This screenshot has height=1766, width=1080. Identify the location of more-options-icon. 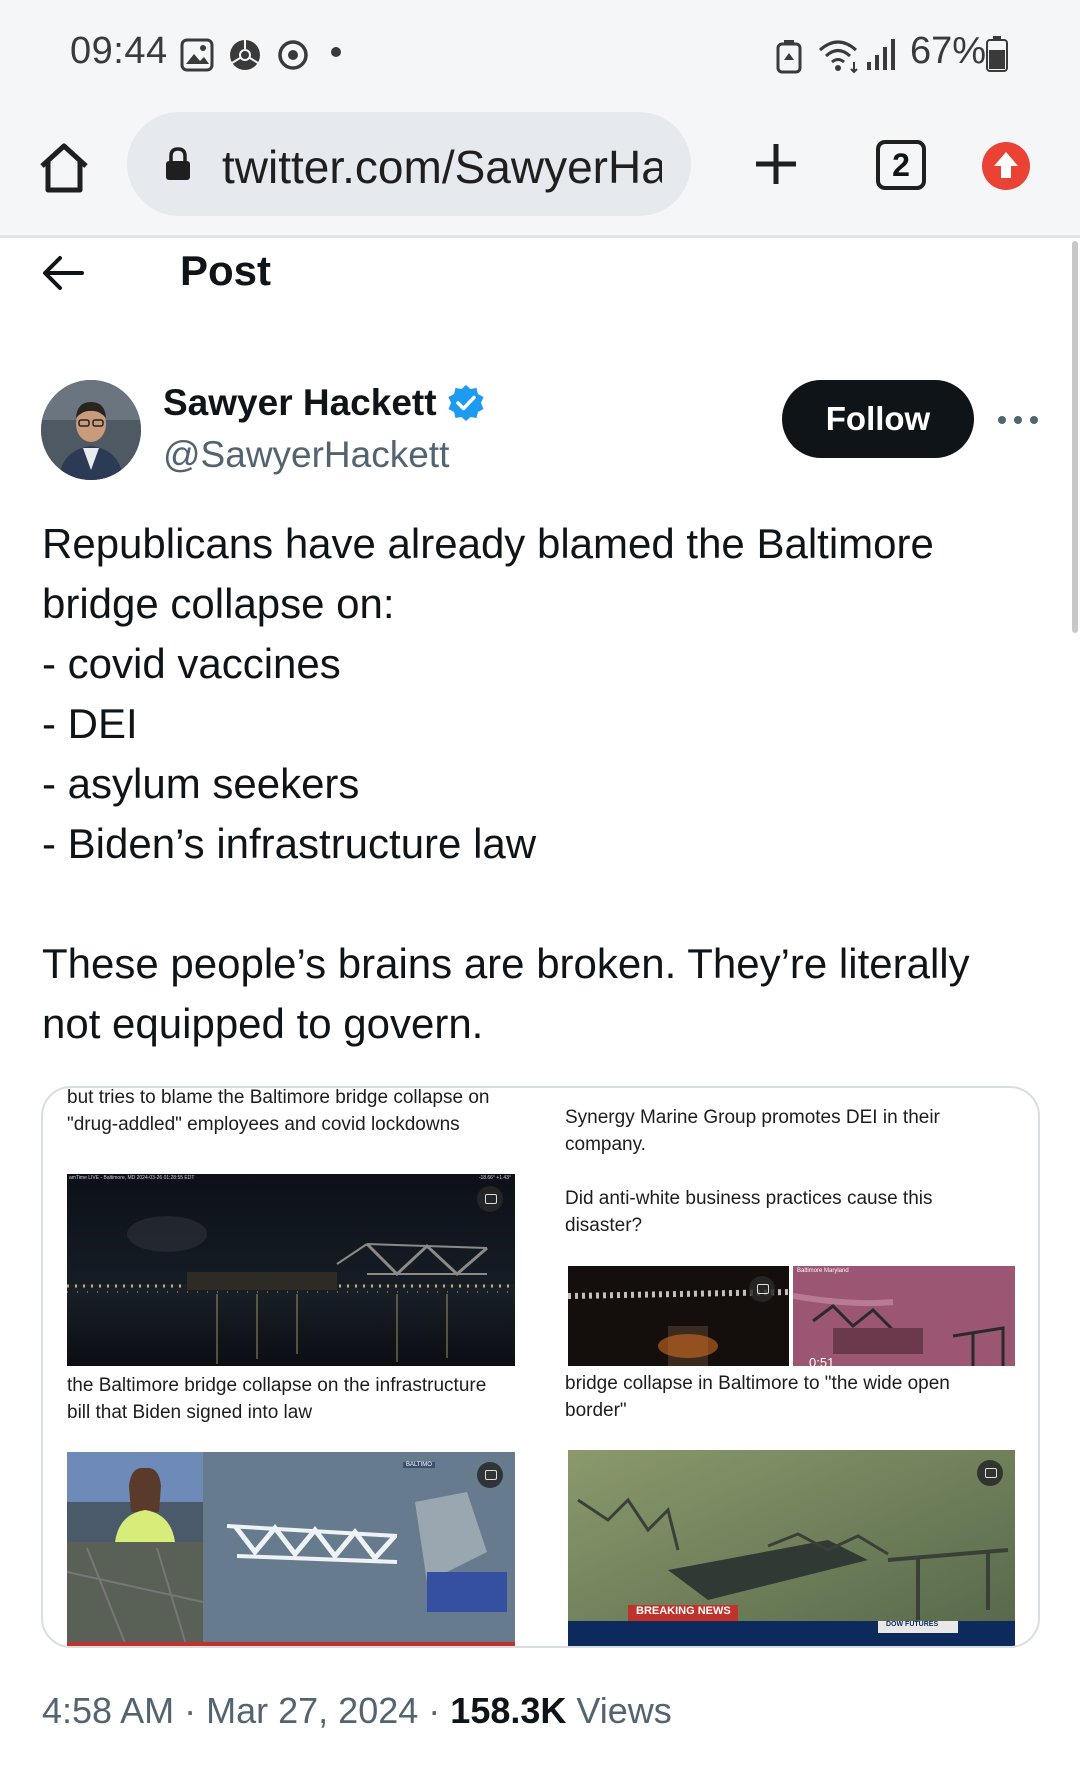
(1018, 420).